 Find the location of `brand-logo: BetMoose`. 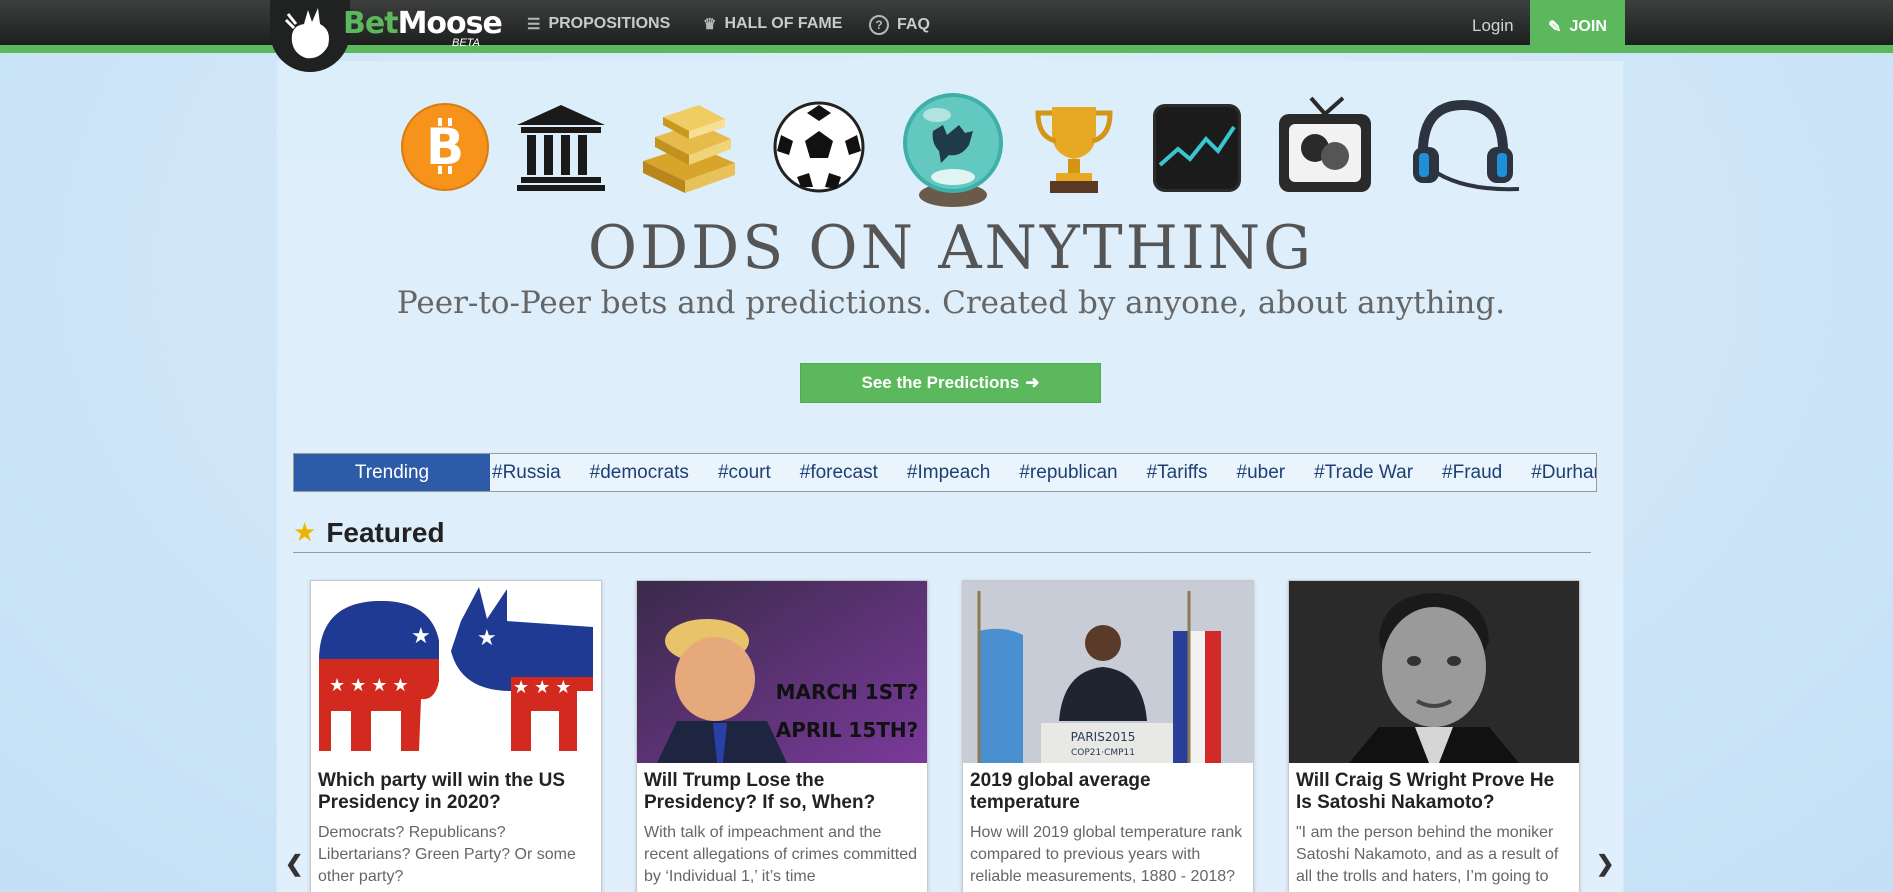

brand-logo: BetMoose is located at coordinates (423, 23).